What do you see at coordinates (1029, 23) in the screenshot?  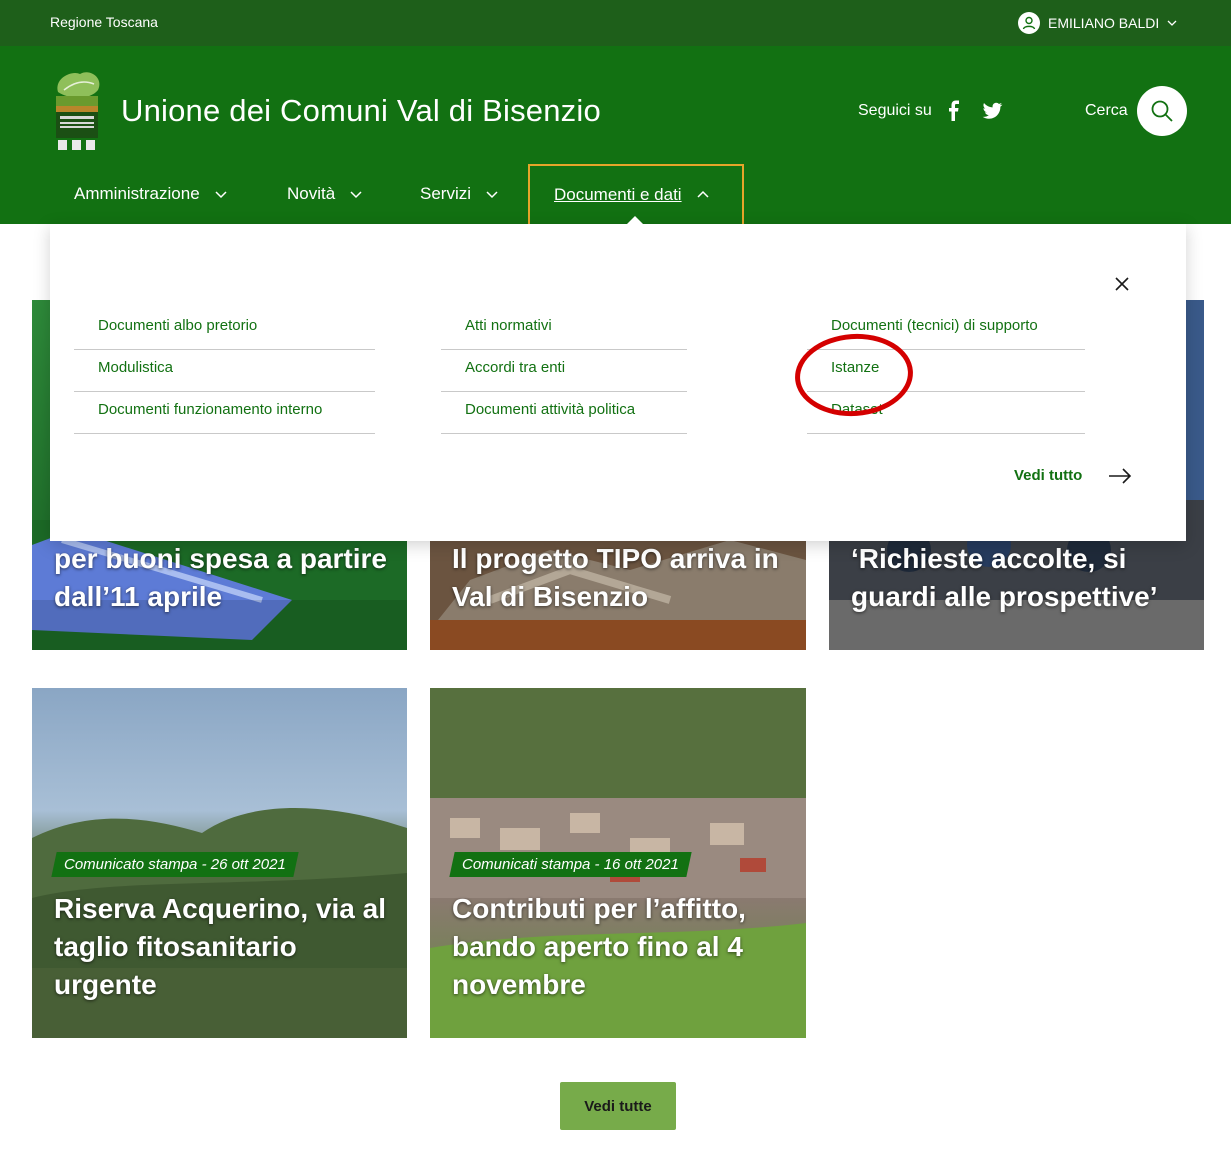 I see `user-icon` at bounding box center [1029, 23].